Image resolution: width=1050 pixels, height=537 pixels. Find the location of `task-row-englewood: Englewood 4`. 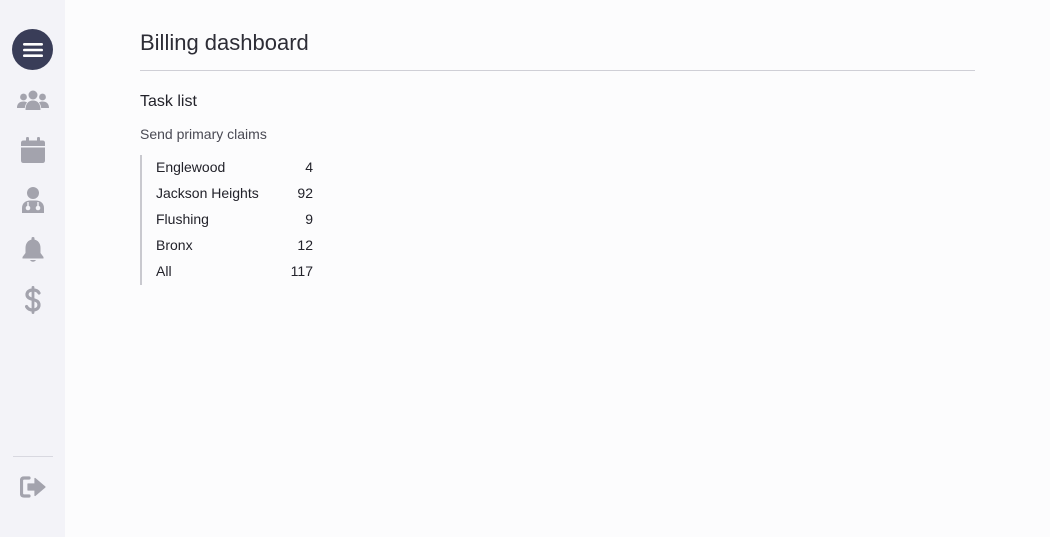

task-row-englewood: Englewood 4 is located at coordinates (234, 167).